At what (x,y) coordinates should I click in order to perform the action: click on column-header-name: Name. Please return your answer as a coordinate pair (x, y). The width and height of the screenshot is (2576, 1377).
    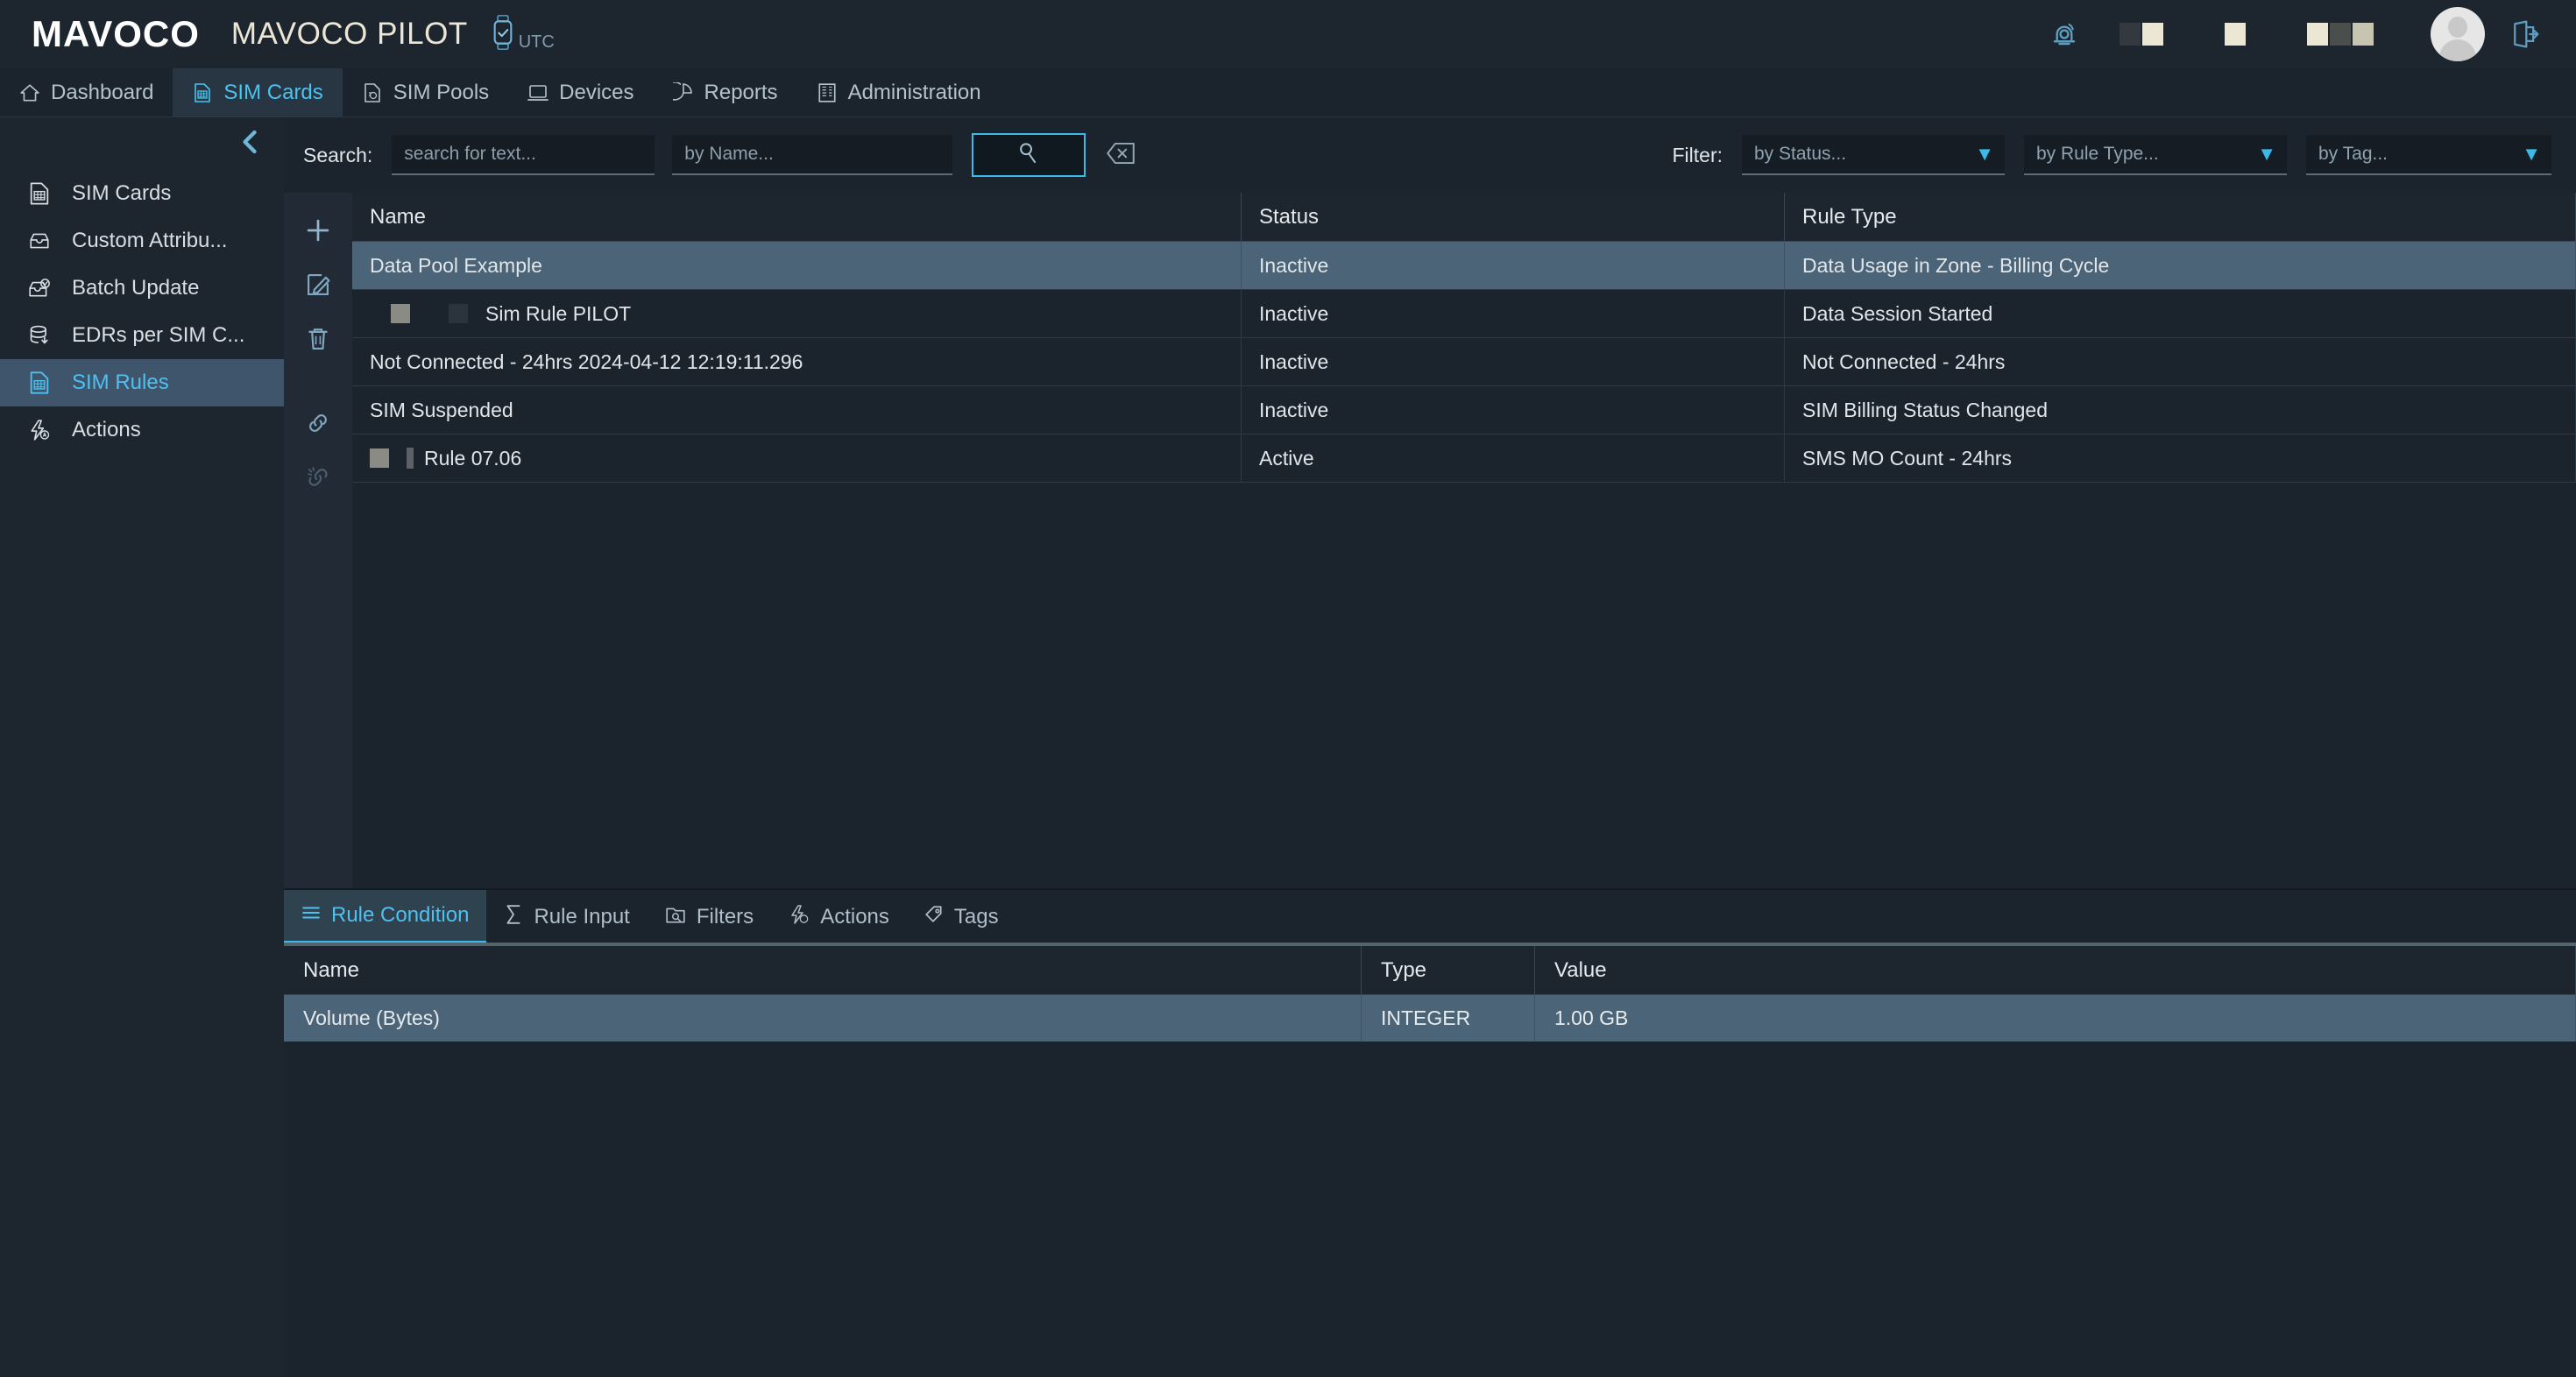
    Looking at the image, I should click on (797, 217).